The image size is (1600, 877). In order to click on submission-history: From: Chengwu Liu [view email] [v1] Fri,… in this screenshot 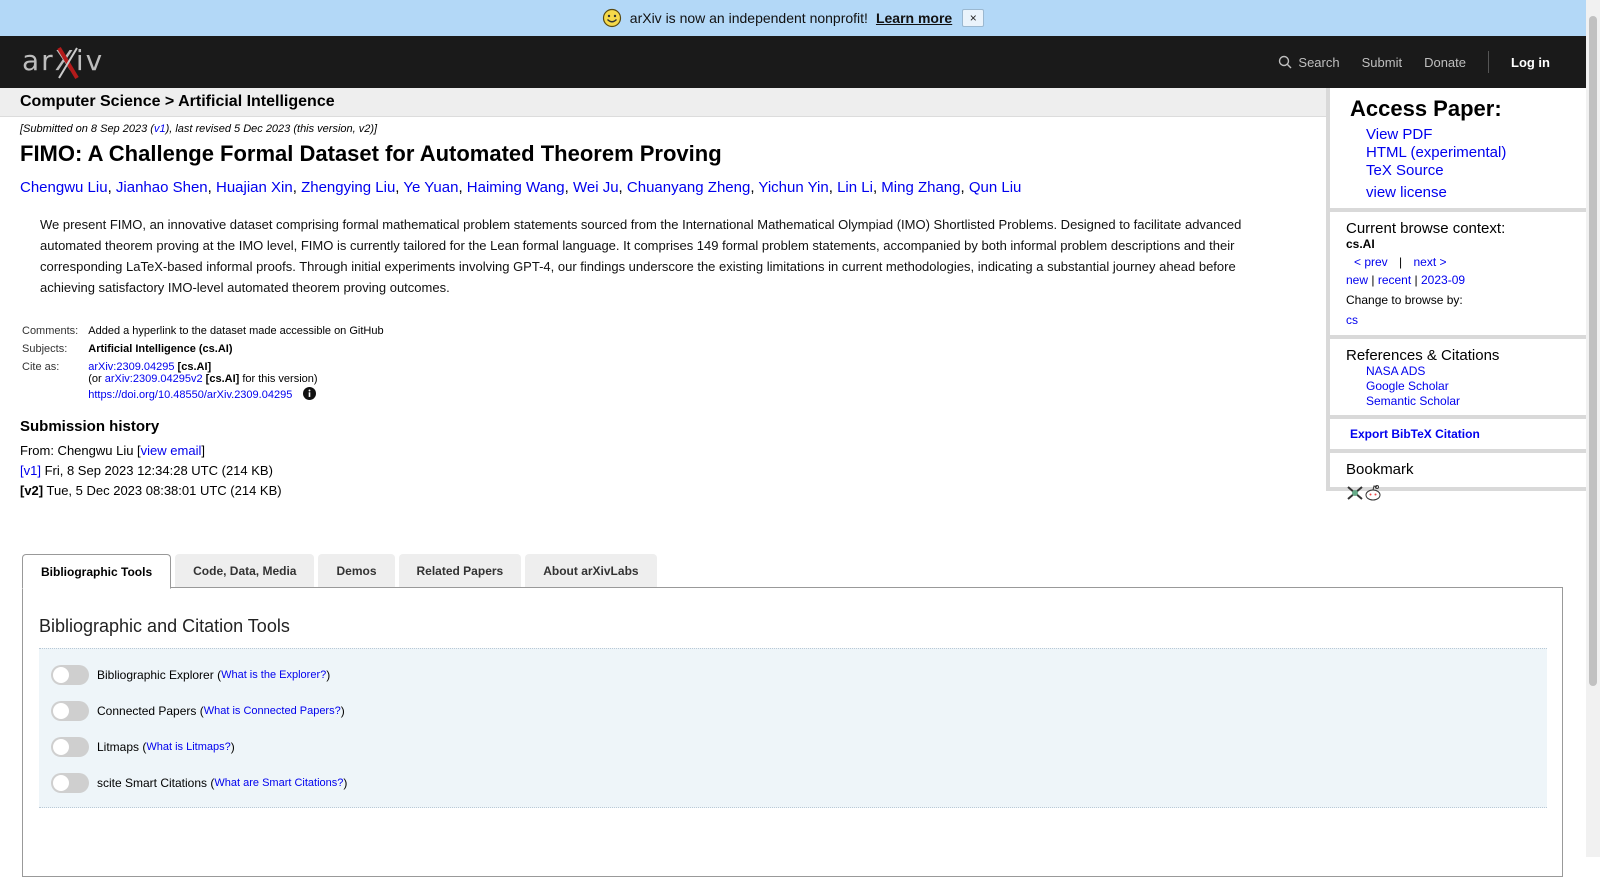, I will do `click(670, 471)`.